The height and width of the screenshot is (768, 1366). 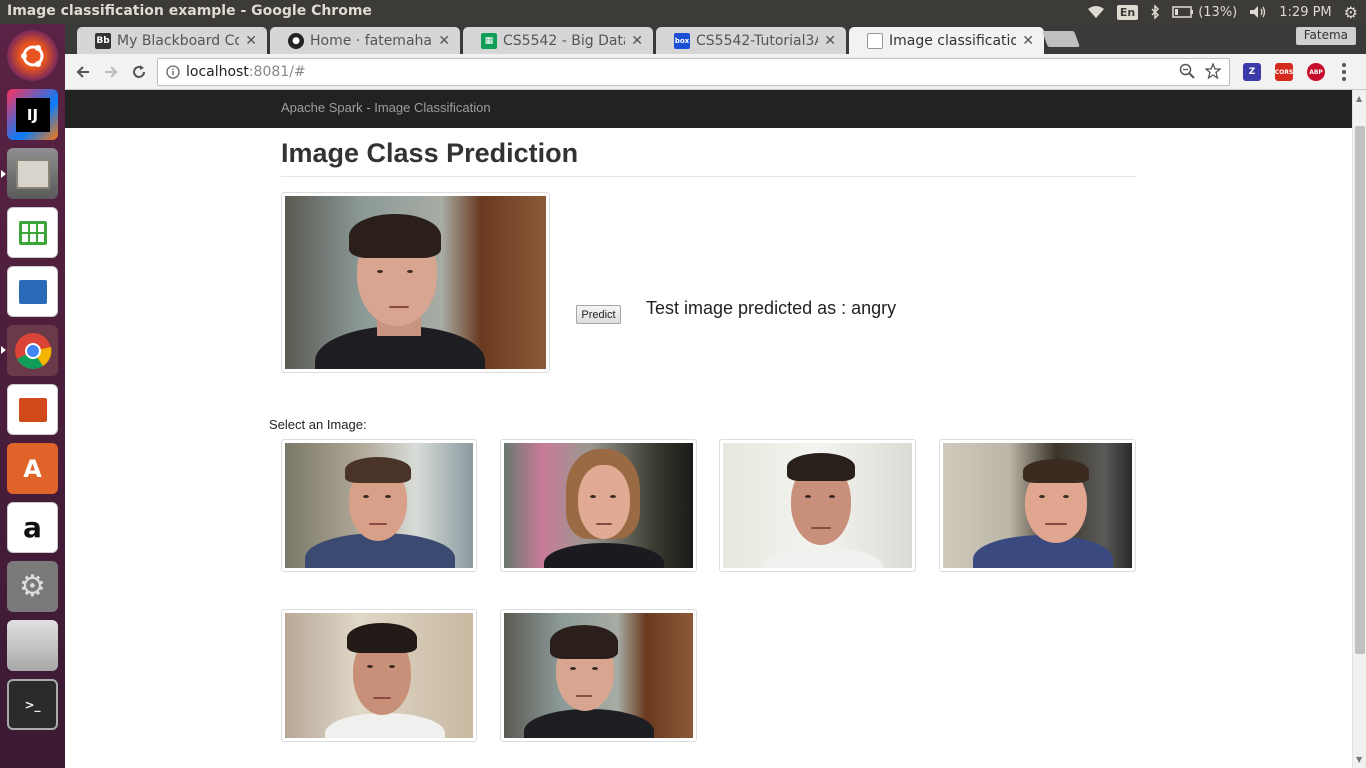 I want to click on bluetooth-icon, so click(x=1155, y=12).